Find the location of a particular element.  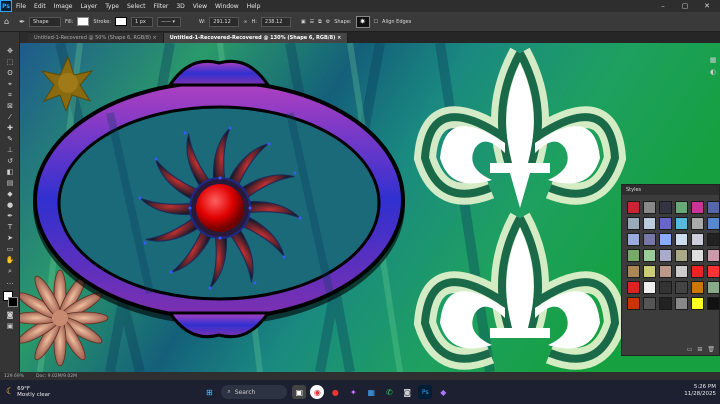

pen-tool-icon-2: ✒ is located at coordinates (10, 216).